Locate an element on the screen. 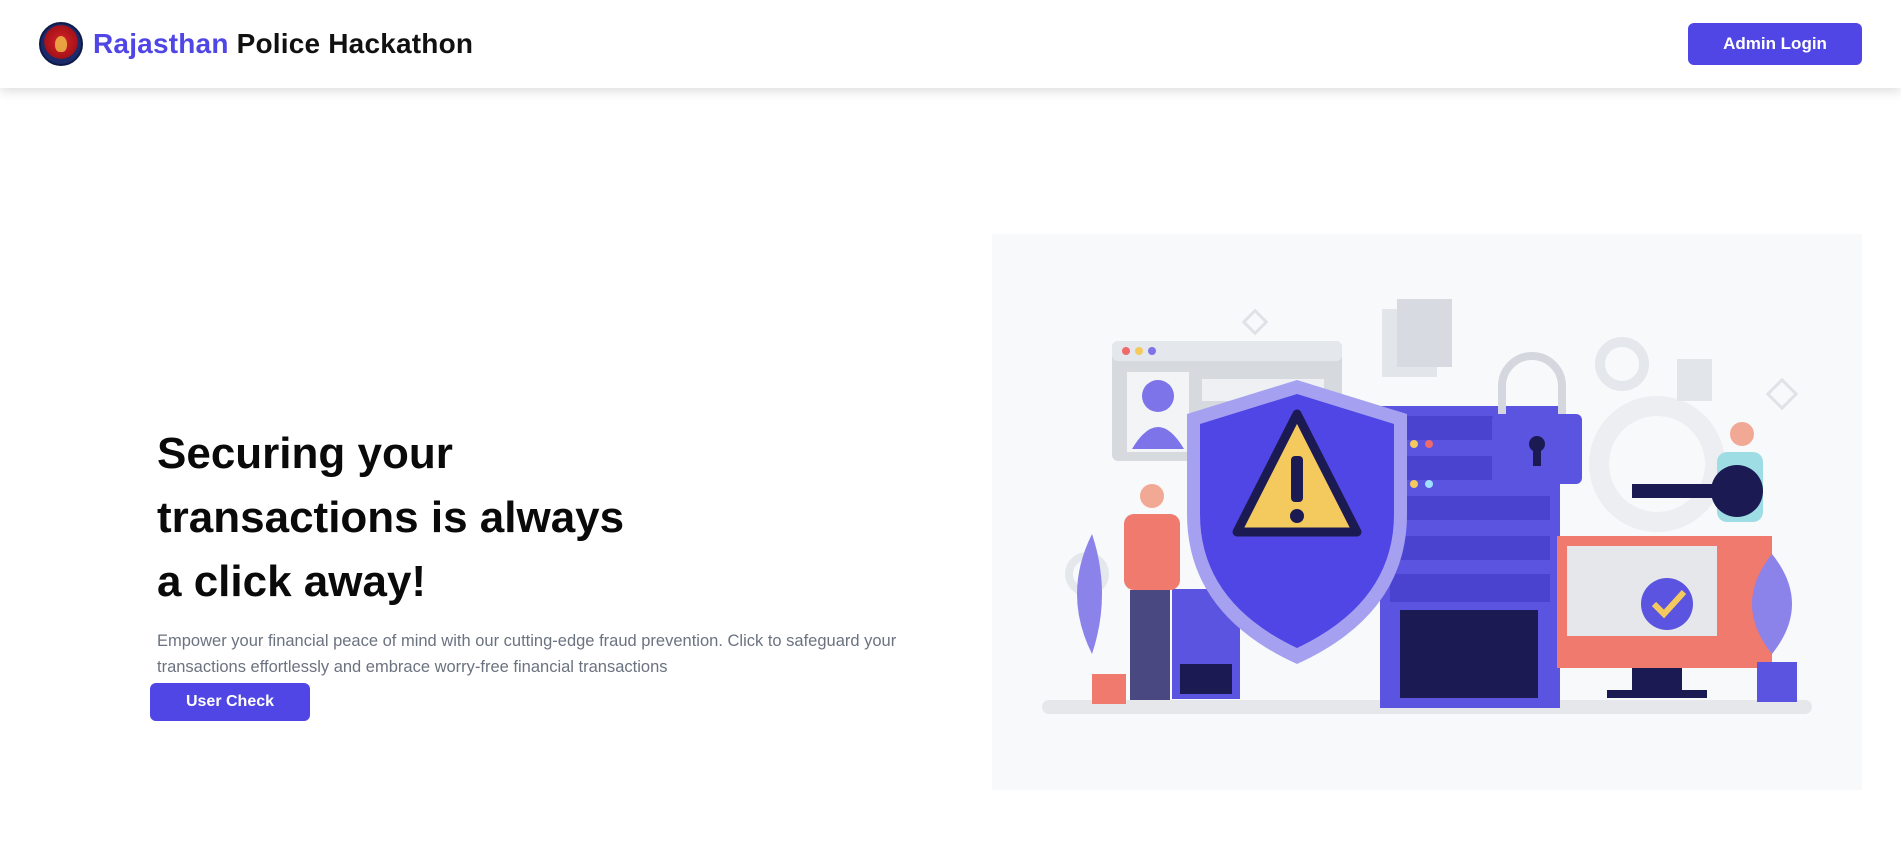 This screenshot has height=866, width=1901. hero-title-line-1: Securing your is located at coordinates (305, 453).